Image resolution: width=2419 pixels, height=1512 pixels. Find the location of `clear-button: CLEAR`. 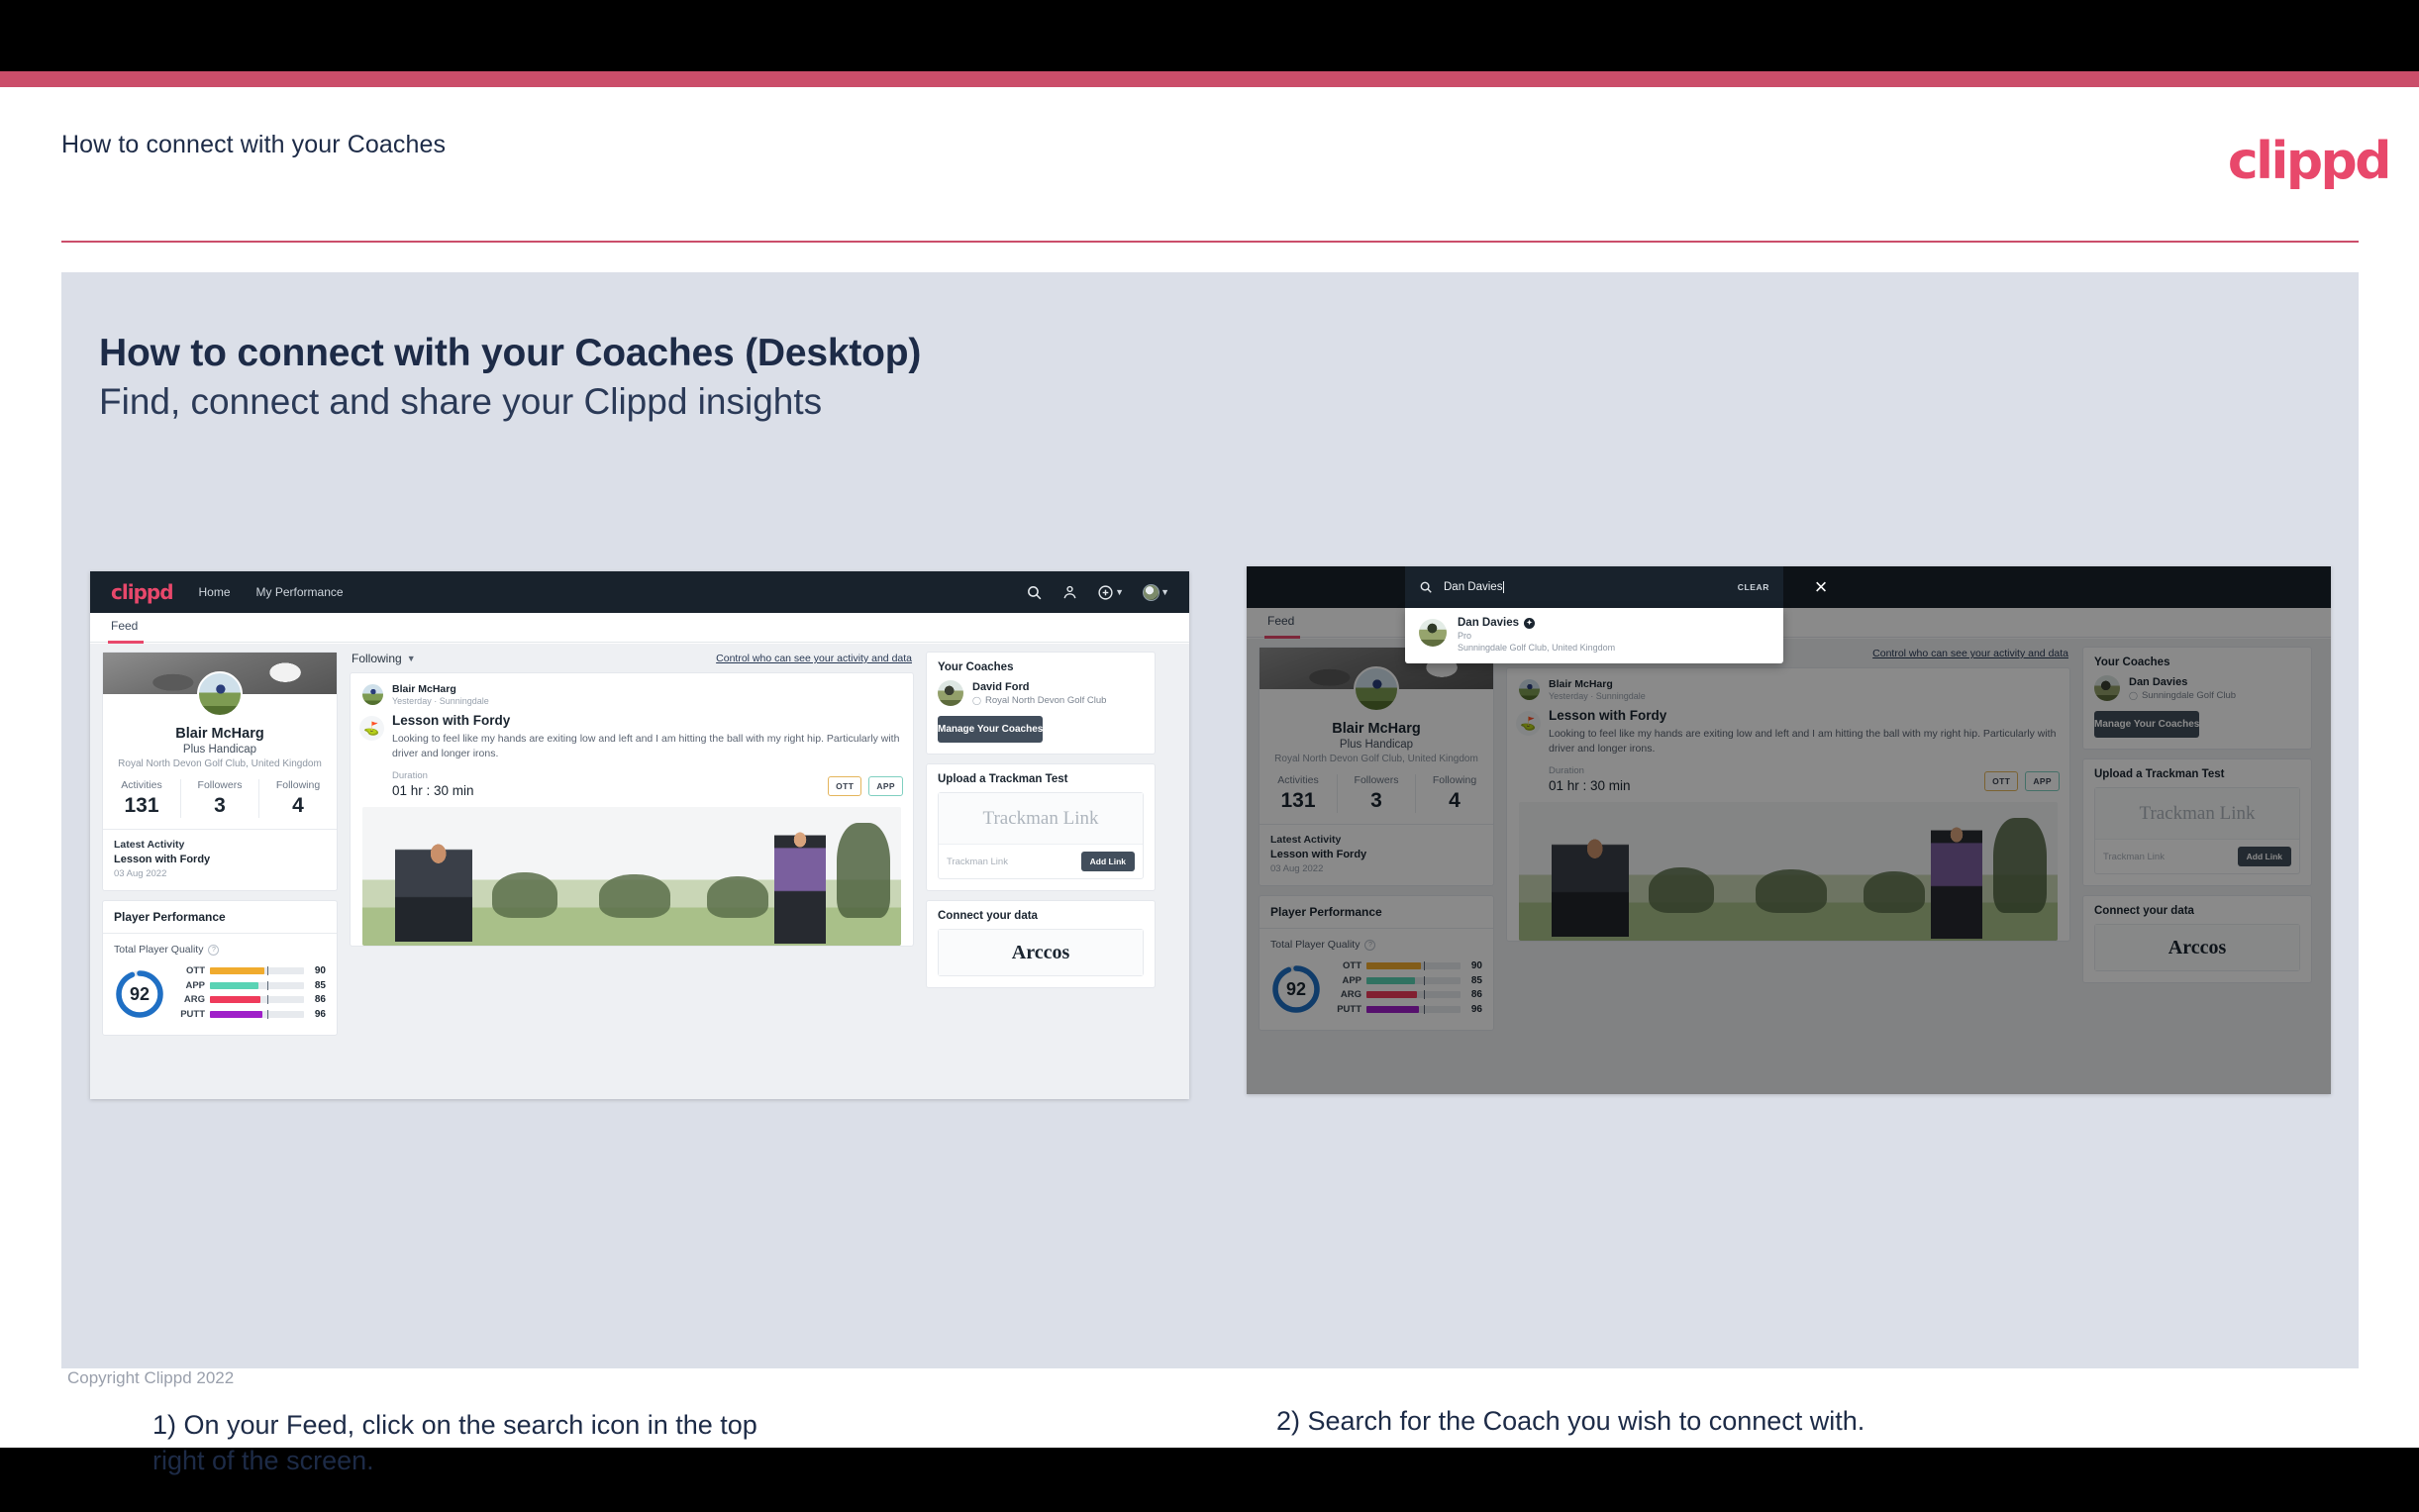

clear-button: CLEAR is located at coordinates (1753, 587).